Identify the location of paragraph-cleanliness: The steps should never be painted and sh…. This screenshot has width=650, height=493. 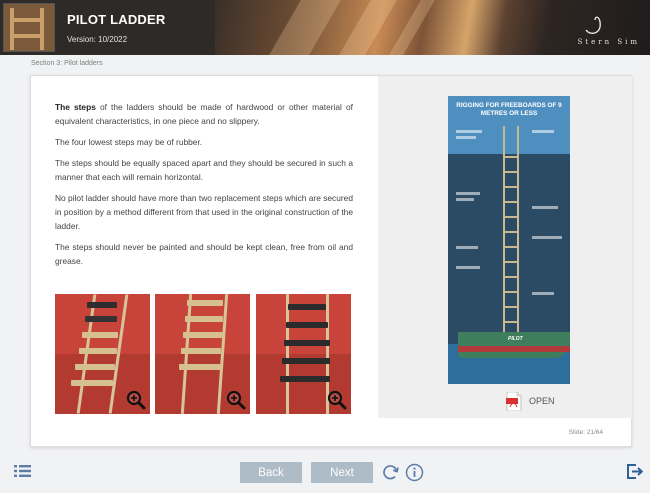
(204, 253).